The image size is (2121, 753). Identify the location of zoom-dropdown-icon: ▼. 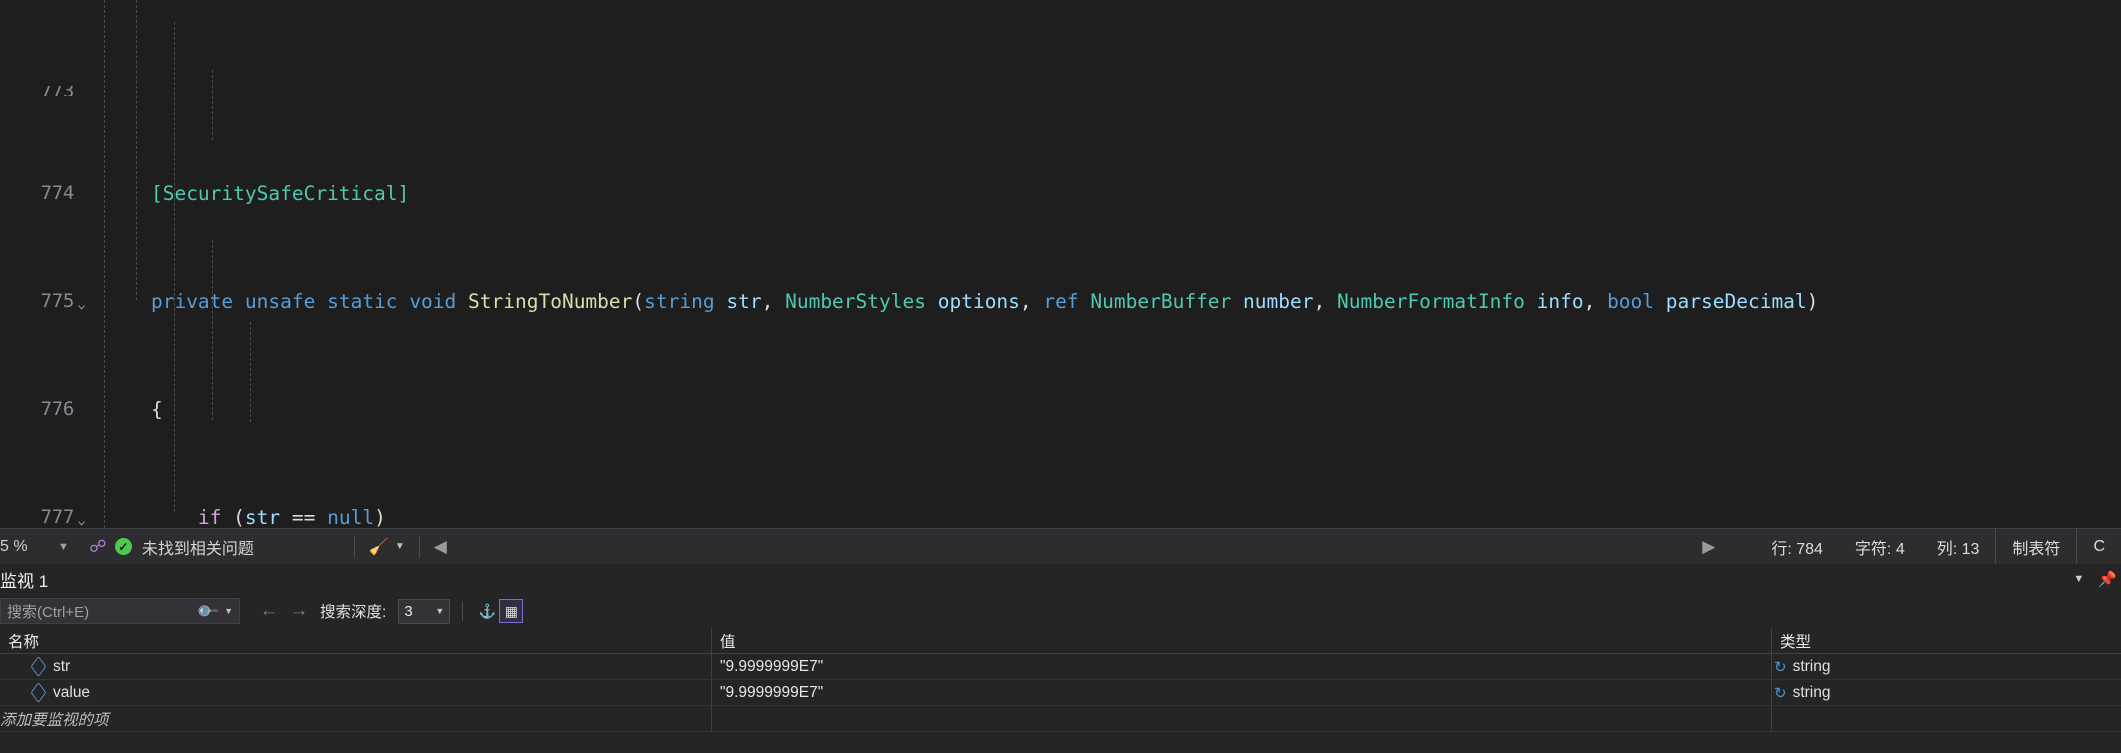
(63, 547).